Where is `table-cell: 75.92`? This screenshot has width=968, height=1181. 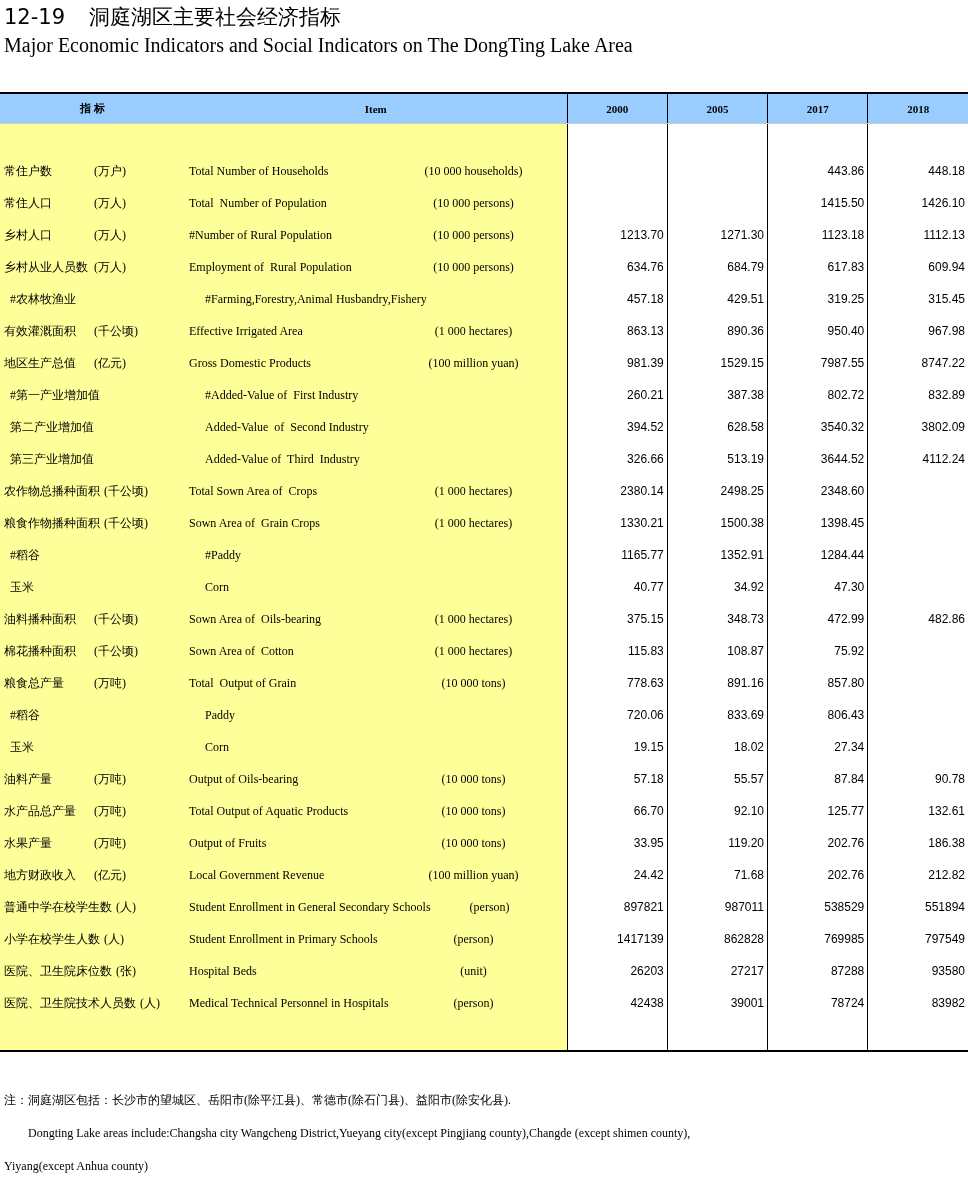
table-cell: 75.92 is located at coordinates (817, 651).